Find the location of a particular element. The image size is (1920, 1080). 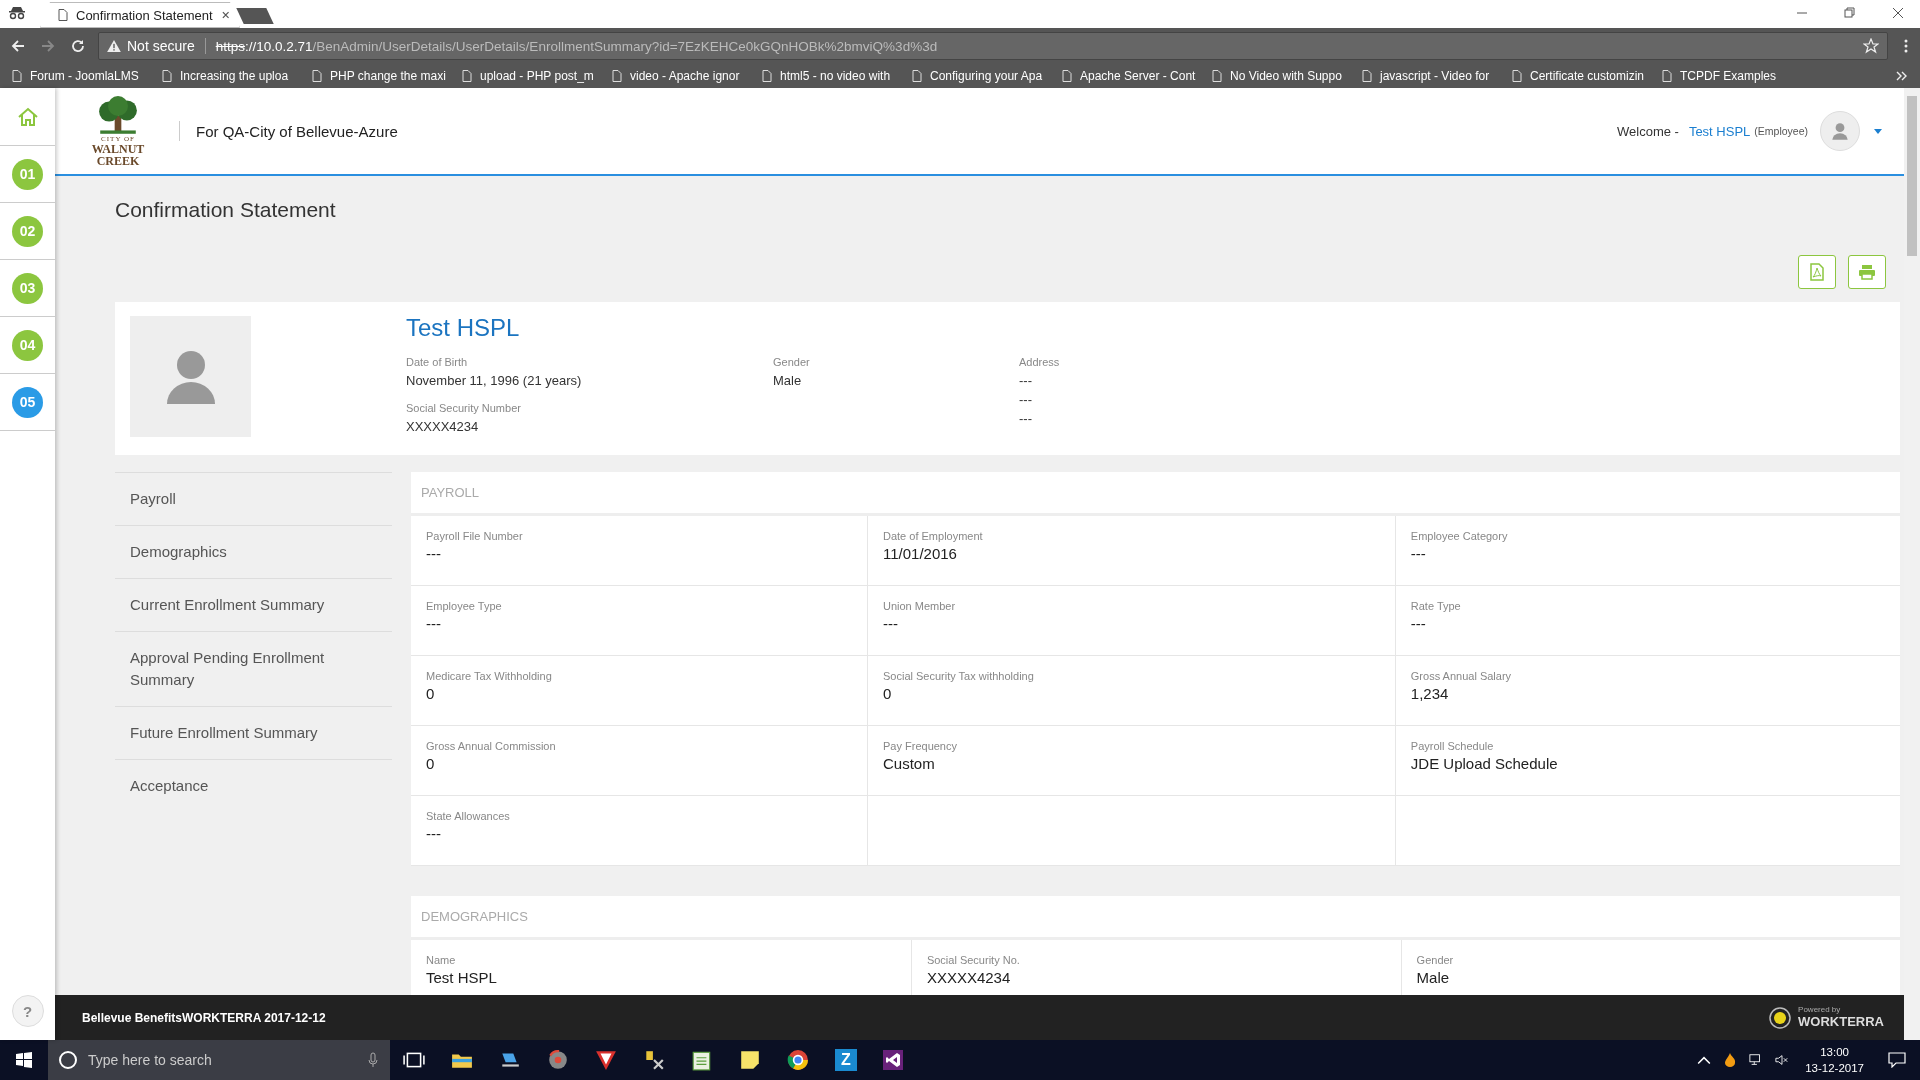

bookmark-title: Apache Server - Cont is located at coordinates (1138, 76).